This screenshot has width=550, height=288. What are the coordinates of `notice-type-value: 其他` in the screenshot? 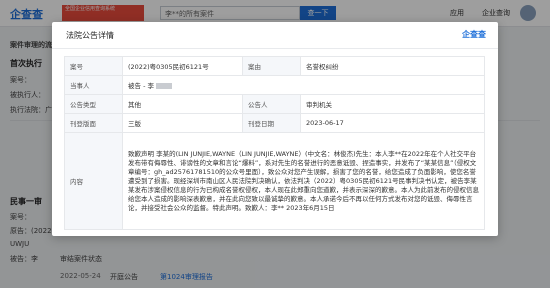 It's located at (182, 104).